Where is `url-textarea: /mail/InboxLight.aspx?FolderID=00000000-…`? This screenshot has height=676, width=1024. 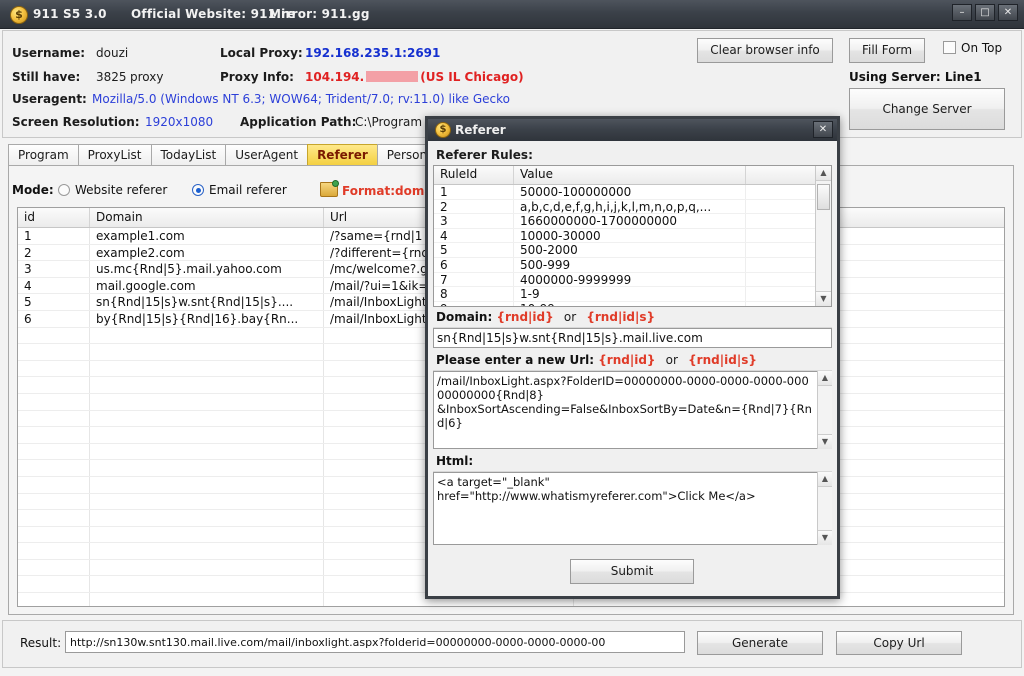 url-textarea: /mail/InboxLight.aspx?FolderID=00000000-… is located at coordinates (632, 410).